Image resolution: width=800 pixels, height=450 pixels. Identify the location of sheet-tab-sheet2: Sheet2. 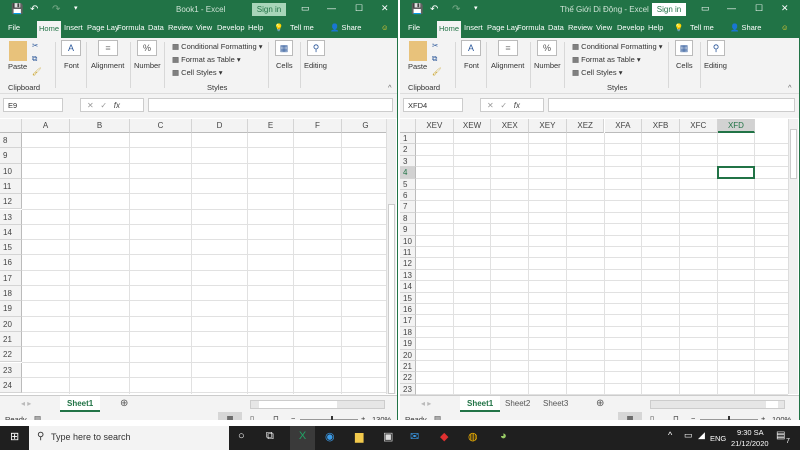
(517, 404).